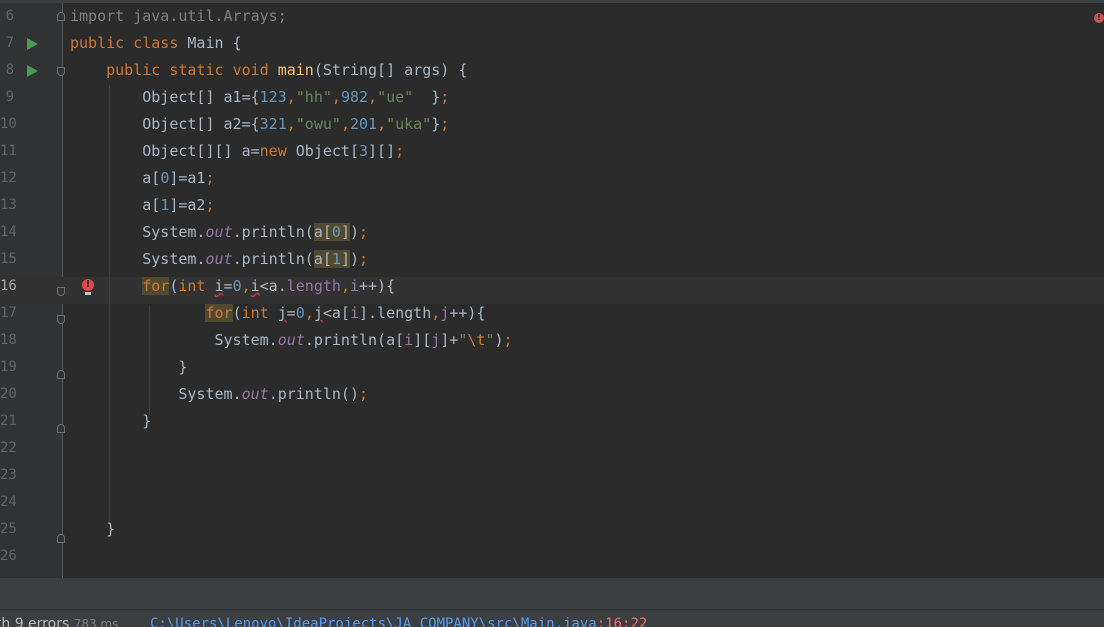 The image size is (1104, 627). I want to click on line-number: 25, so click(8, 529).